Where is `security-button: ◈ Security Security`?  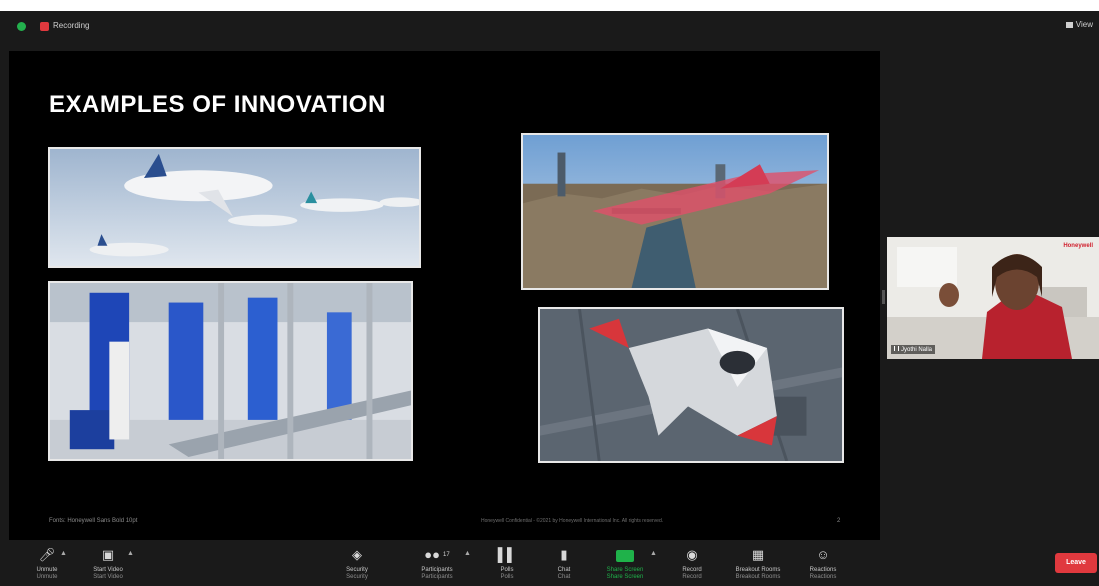 security-button: ◈ Security Security is located at coordinates (357, 564).